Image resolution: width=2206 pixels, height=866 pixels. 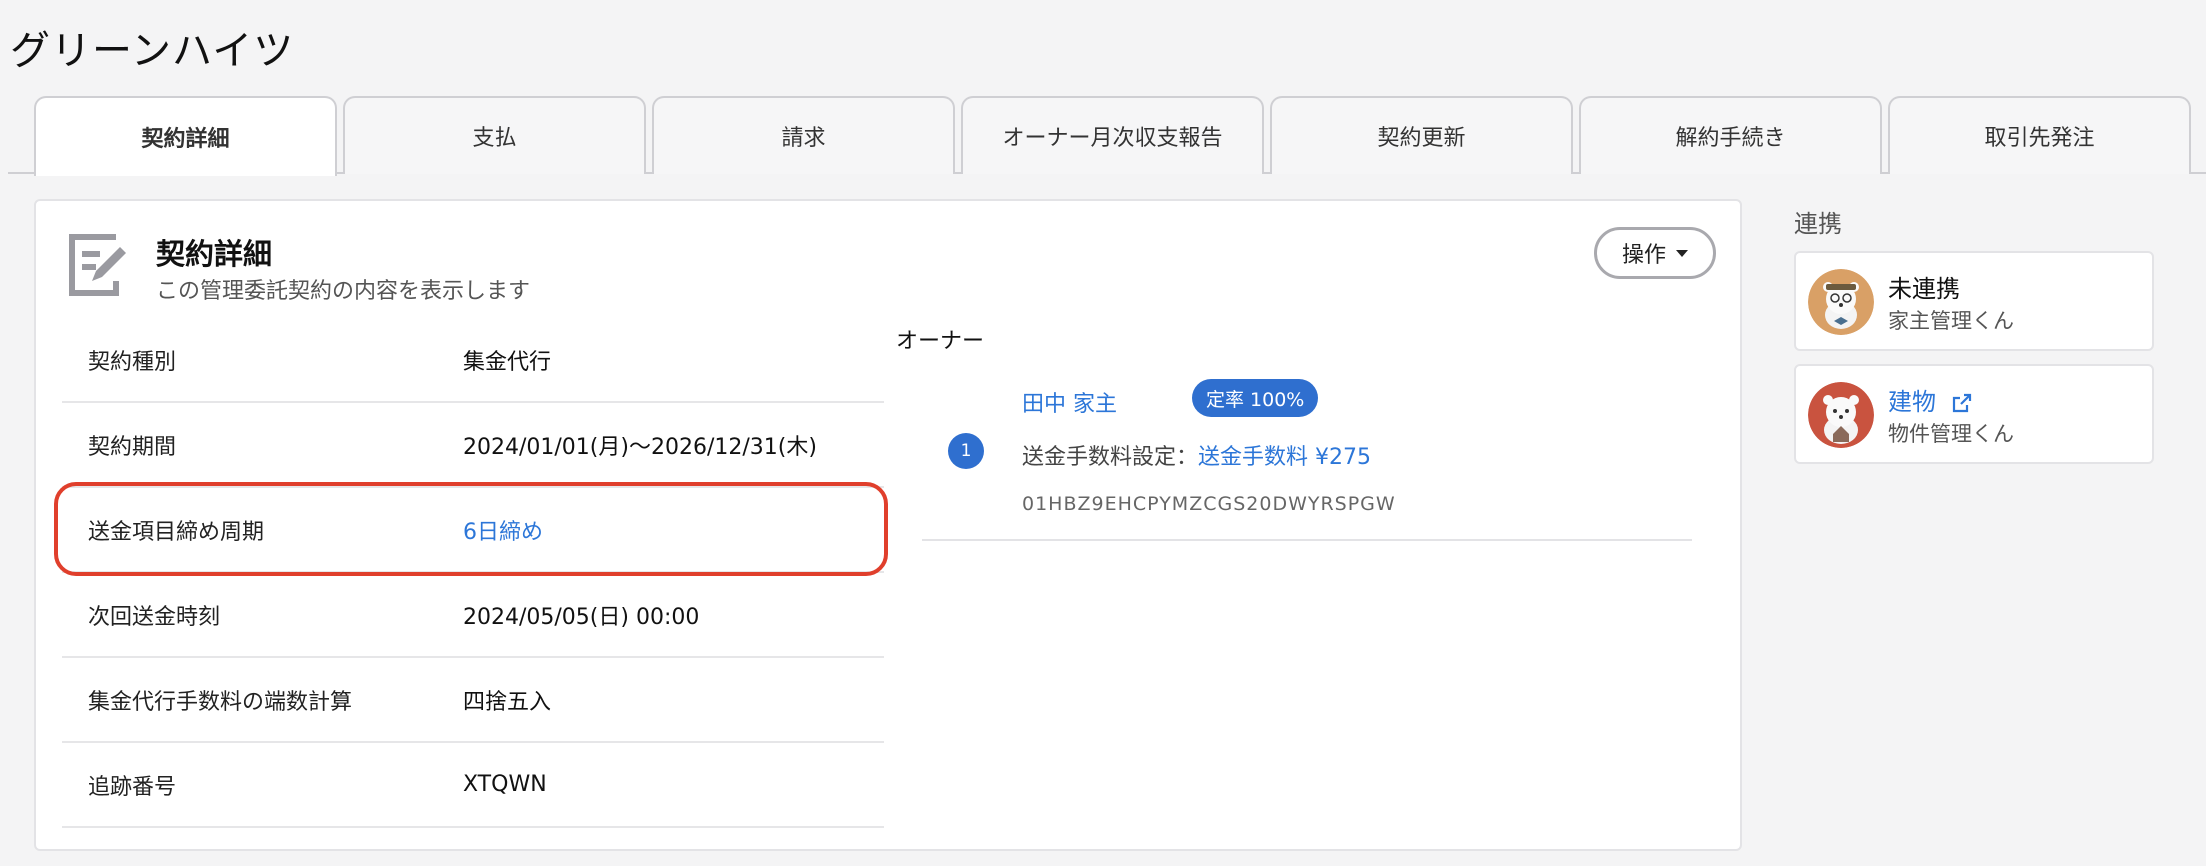 I want to click on caret-down-icon, so click(x=1682, y=253).